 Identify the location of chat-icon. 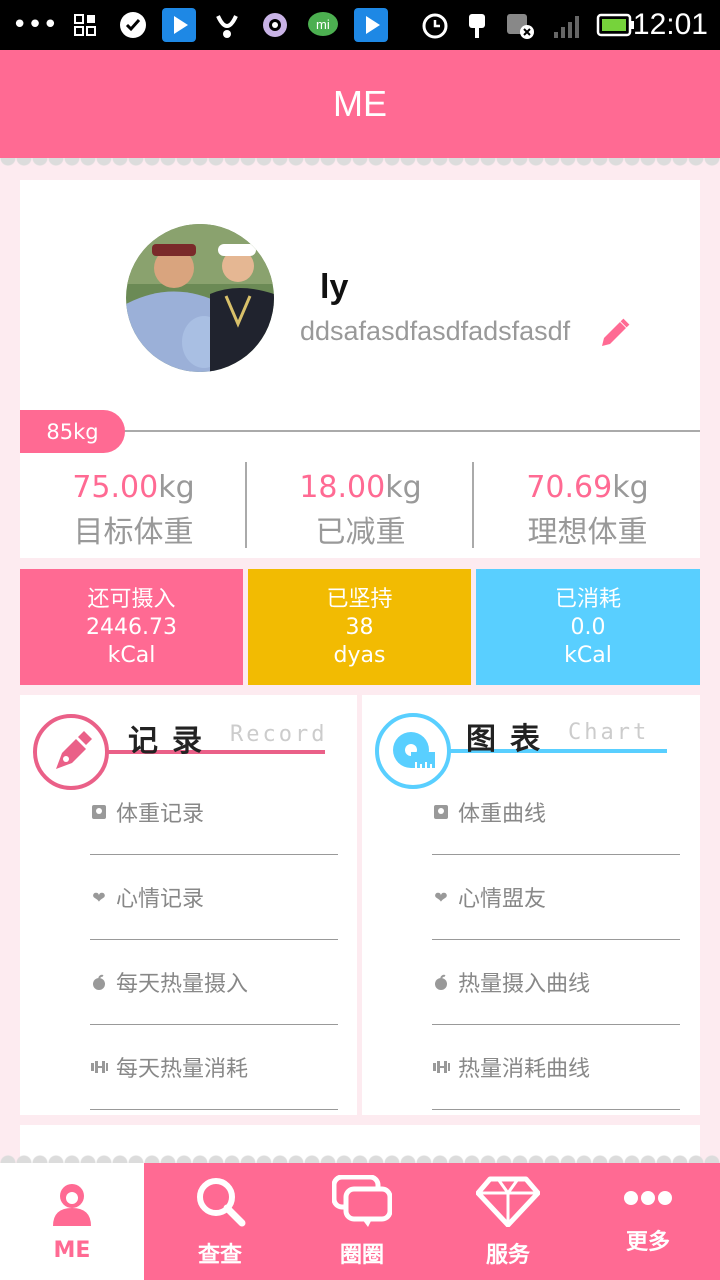
(362, 1203).